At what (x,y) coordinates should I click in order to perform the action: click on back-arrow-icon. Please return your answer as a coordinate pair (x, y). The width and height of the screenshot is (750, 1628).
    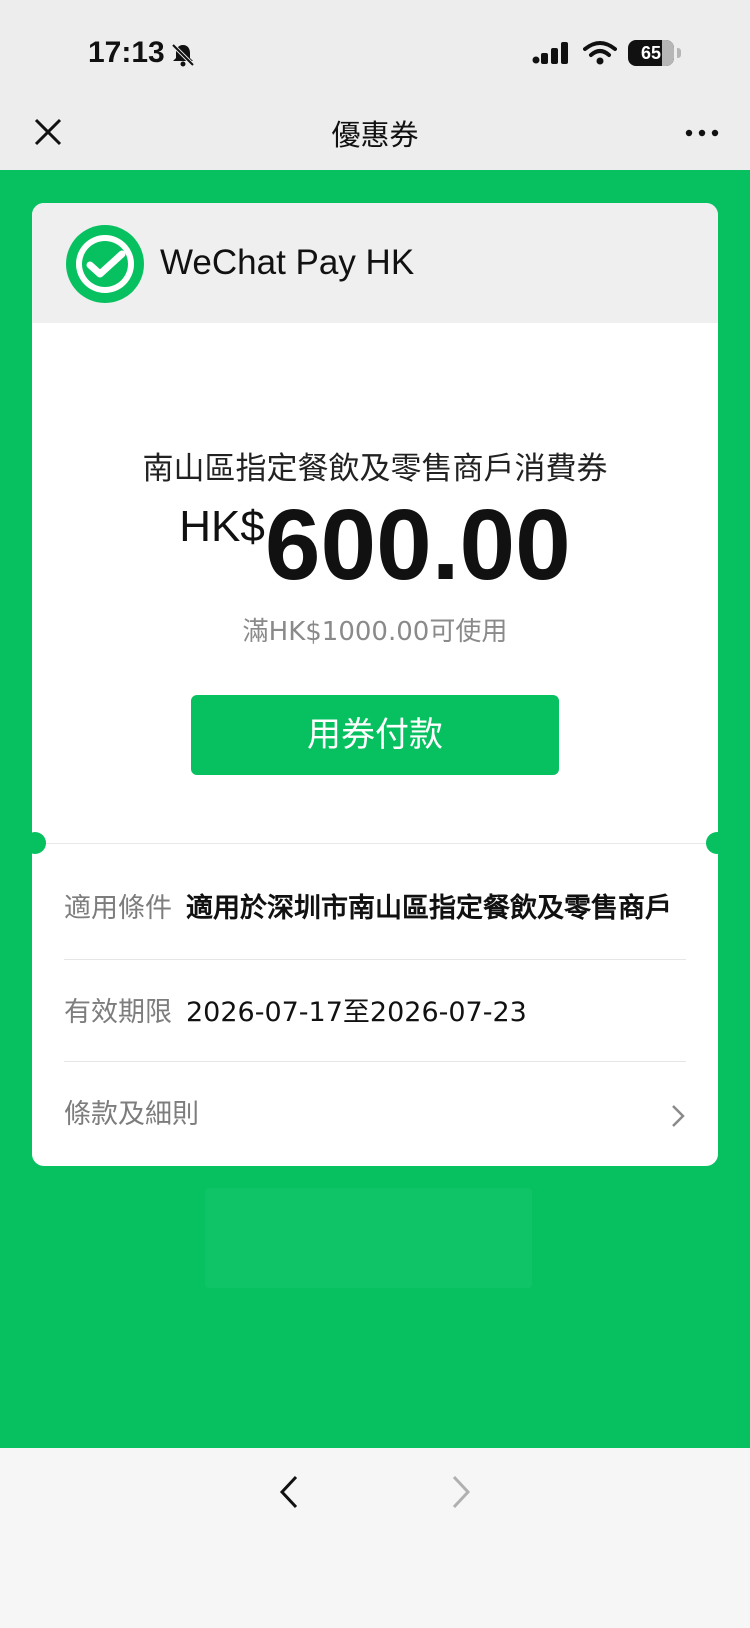
    Looking at the image, I should click on (289, 1492).